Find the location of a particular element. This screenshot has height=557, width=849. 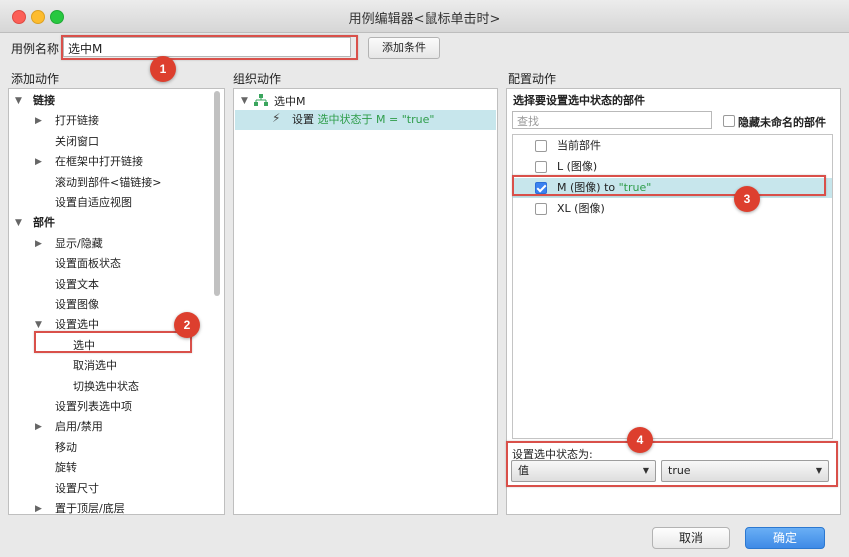

widget-label: 当前部件 is located at coordinates (579, 146).